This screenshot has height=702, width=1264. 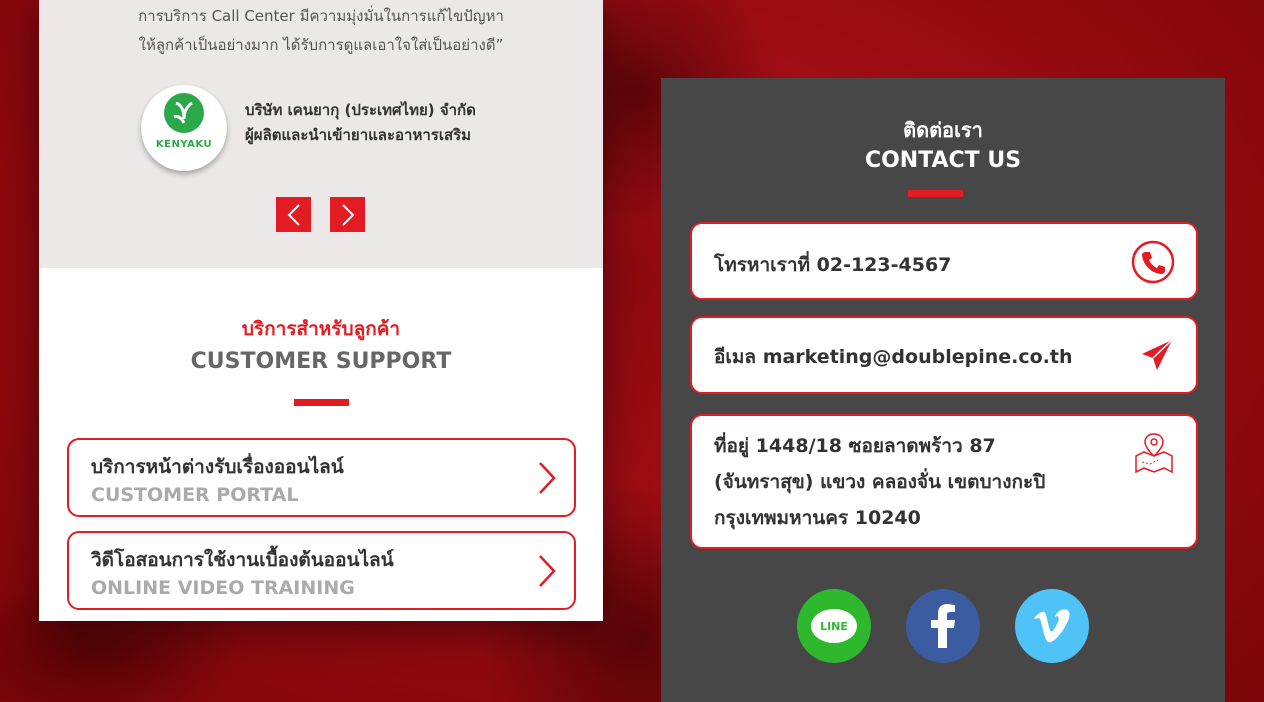 I want to click on line-button: LINE, so click(x=834, y=626).